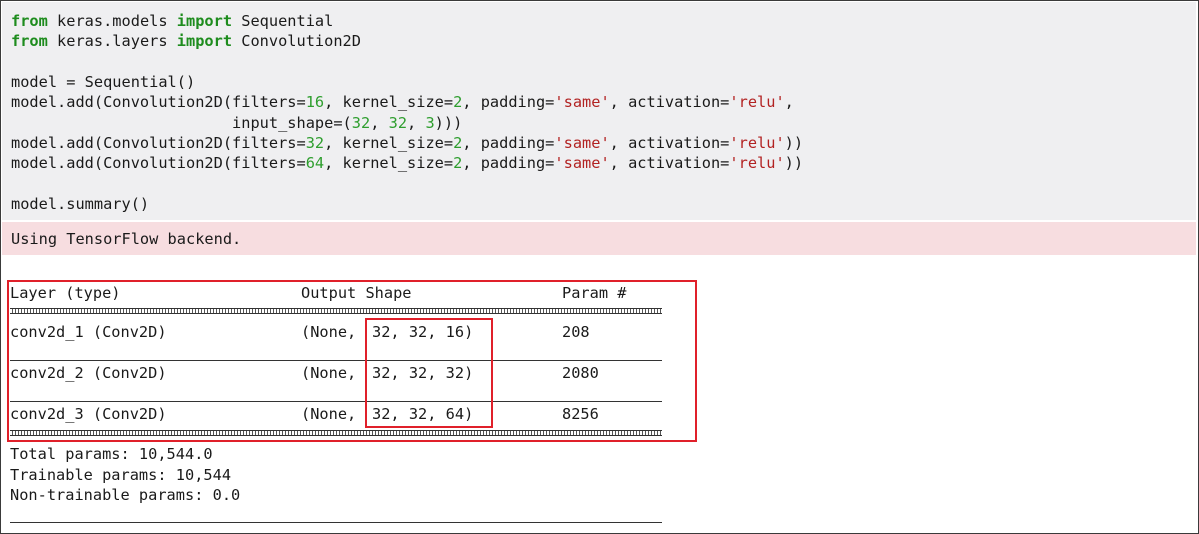 This screenshot has height=534, width=1199. Describe the element at coordinates (430, 122) in the screenshot. I see `code-number: 3` at that location.